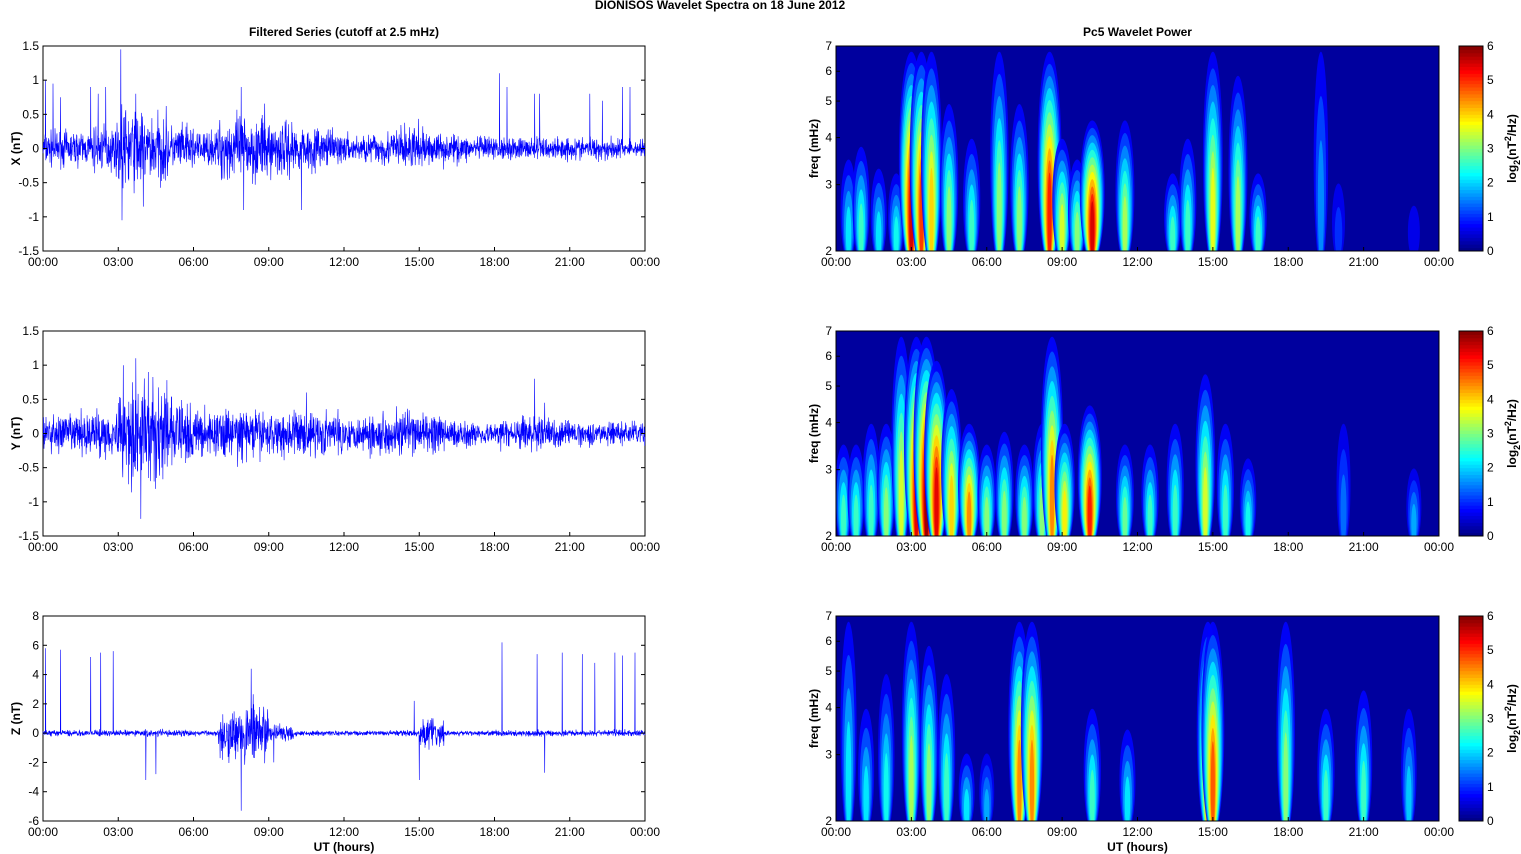  I want to click on y-tick-label: 8, so click(35, 616).